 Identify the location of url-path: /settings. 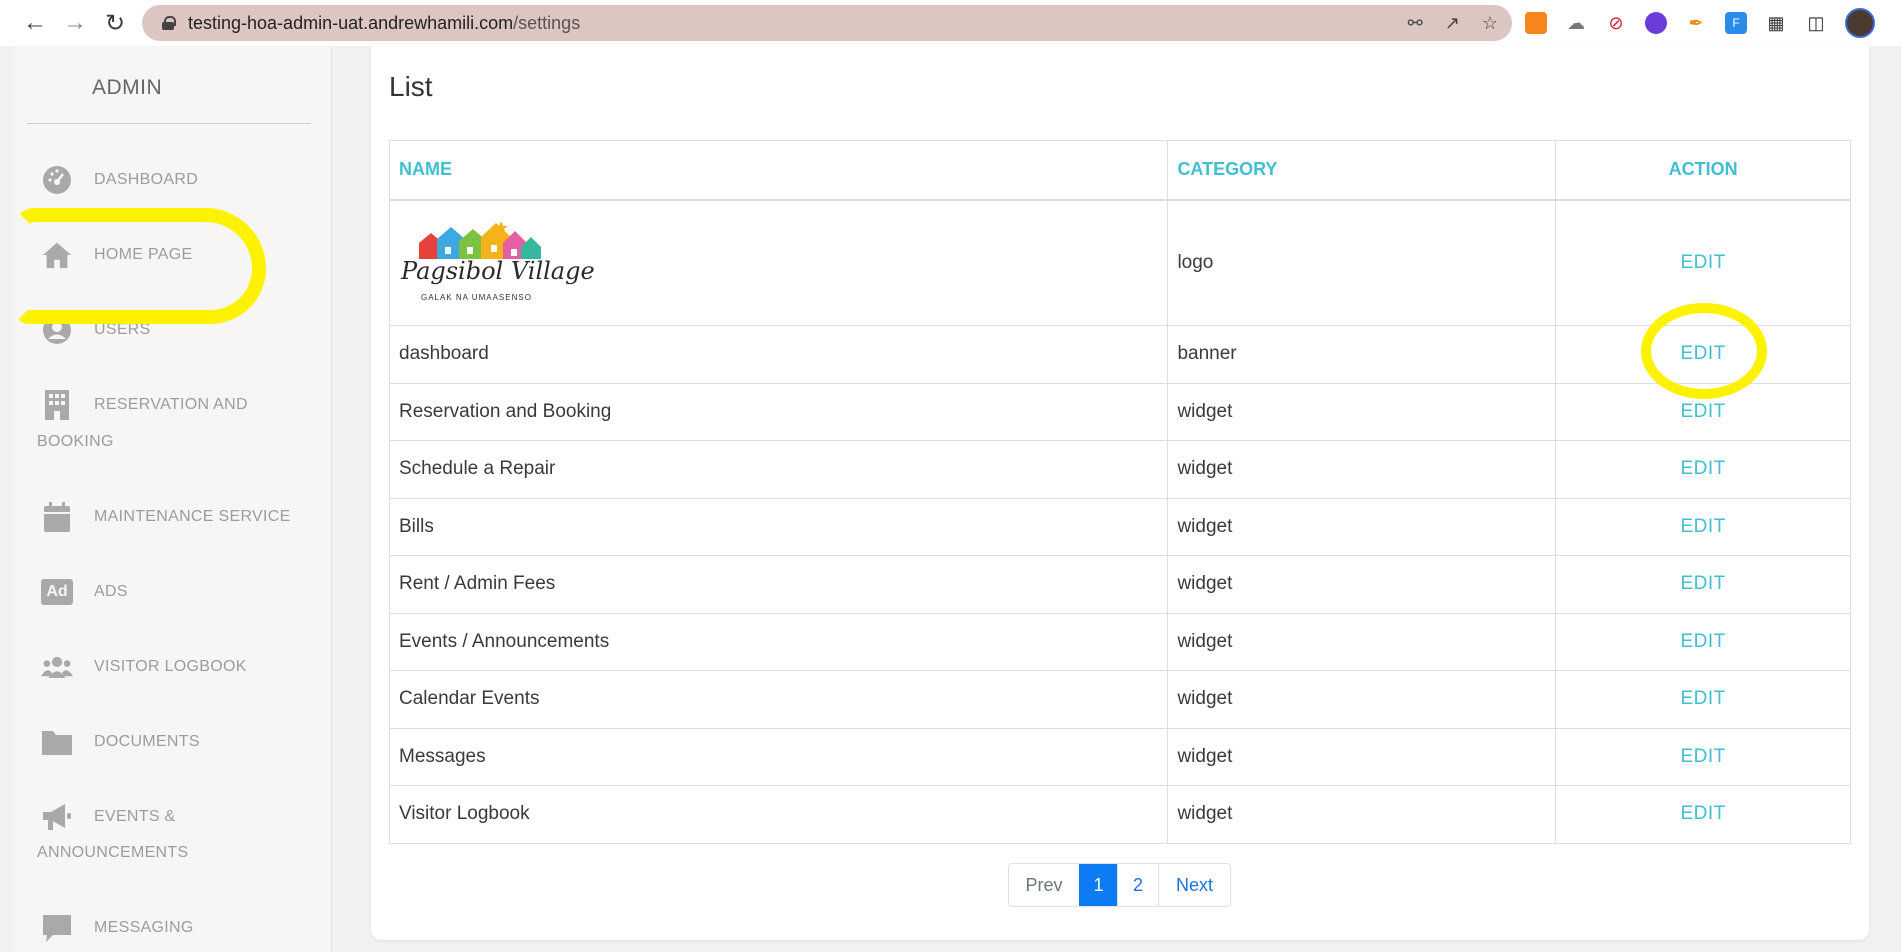
(547, 22).